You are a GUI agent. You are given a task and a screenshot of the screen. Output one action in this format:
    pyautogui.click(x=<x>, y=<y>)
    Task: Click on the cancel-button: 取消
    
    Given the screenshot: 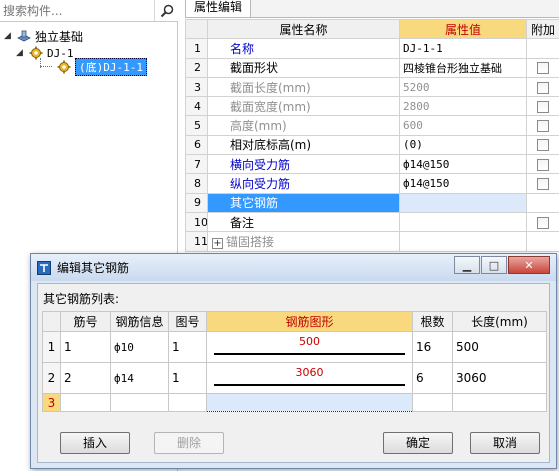 What is the action you would take?
    pyautogui.click(x=505, y=443)
    